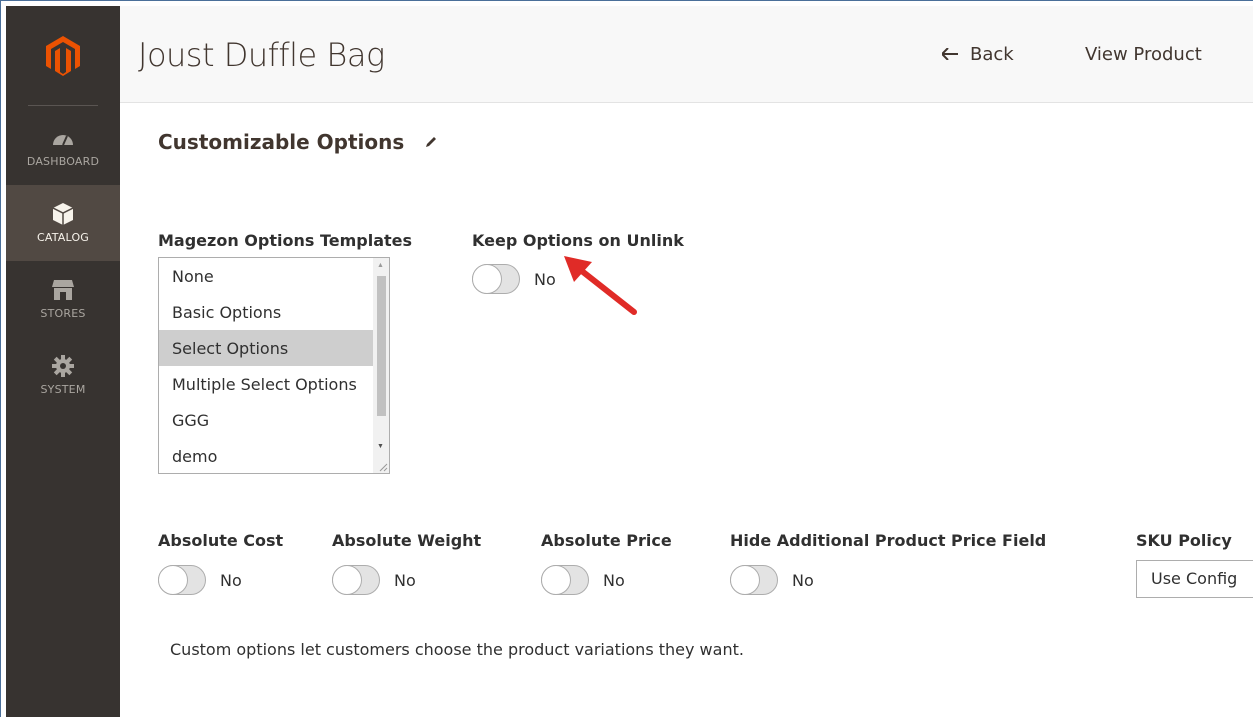 This screenshot has width=1253, height=717. I want to click on nav-catalog: CATALOG, so click(63, 223).